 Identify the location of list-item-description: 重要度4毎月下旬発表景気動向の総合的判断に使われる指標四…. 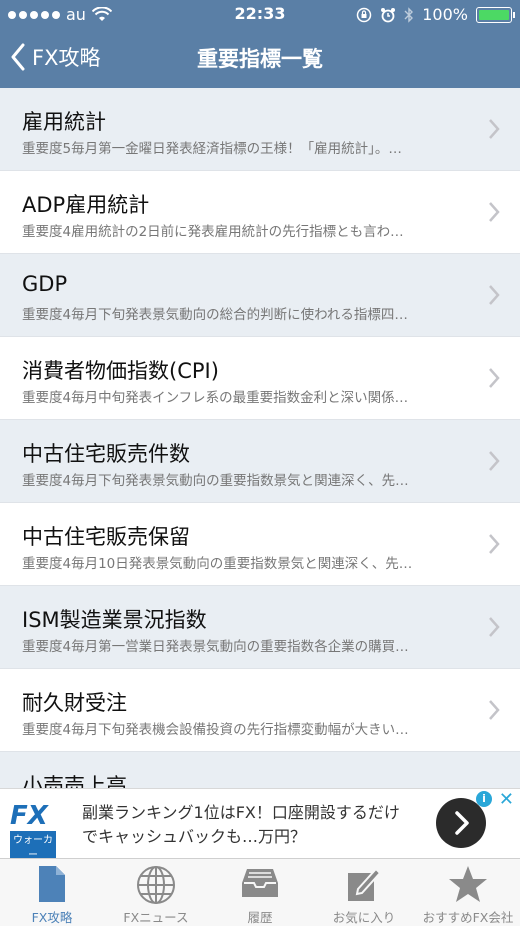
(215, 315).